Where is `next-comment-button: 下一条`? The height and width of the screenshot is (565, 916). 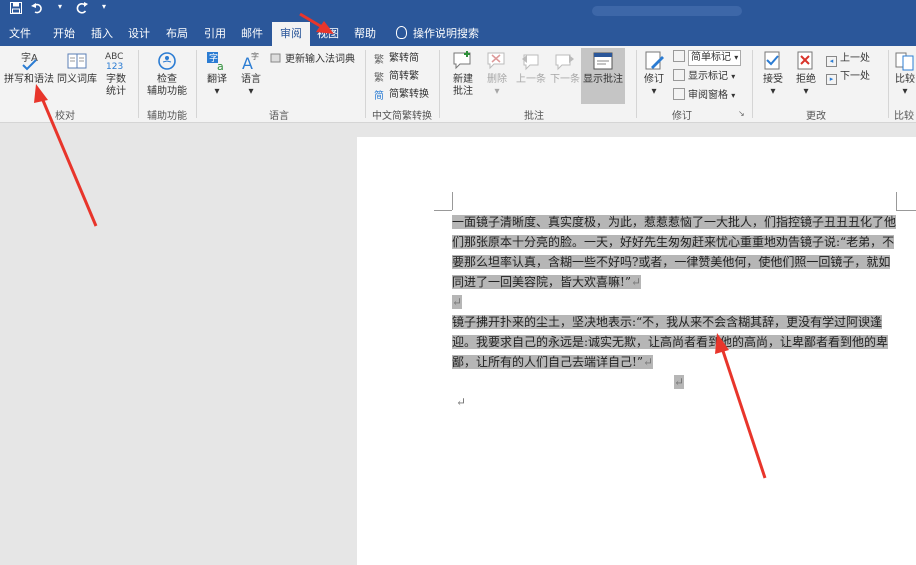
next-comment-button: 下一条 is located at coordinates (565, 68).